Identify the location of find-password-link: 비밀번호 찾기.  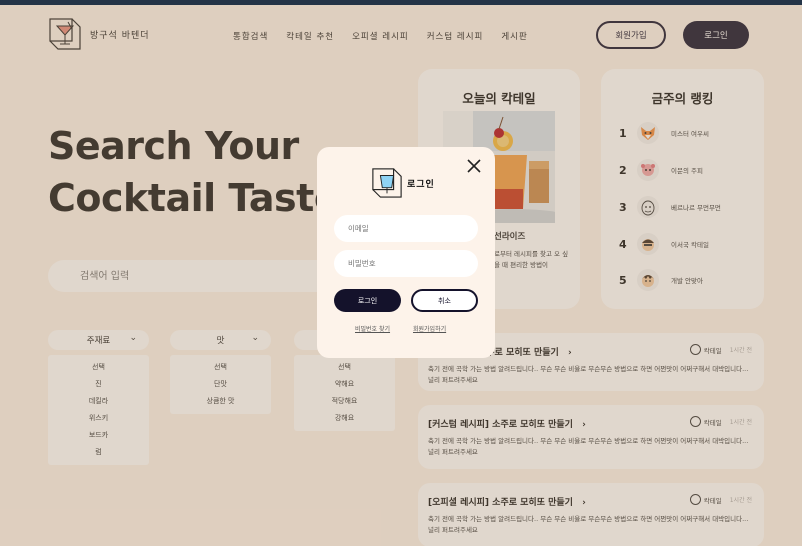
(372, 328).